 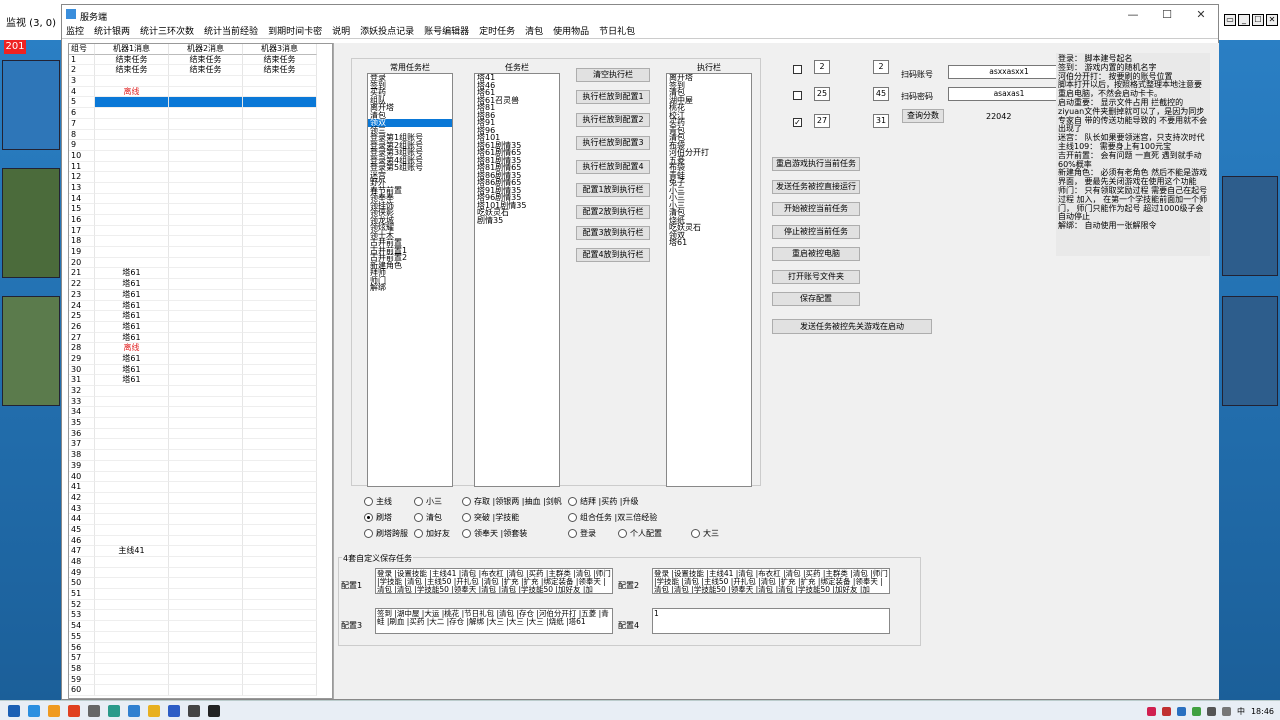 What do you see at coordinates (200, 60) in the screenshot?
I see `table-row: 1 结束任务 结束任务 结束任务` at bounding box center [200, 60].